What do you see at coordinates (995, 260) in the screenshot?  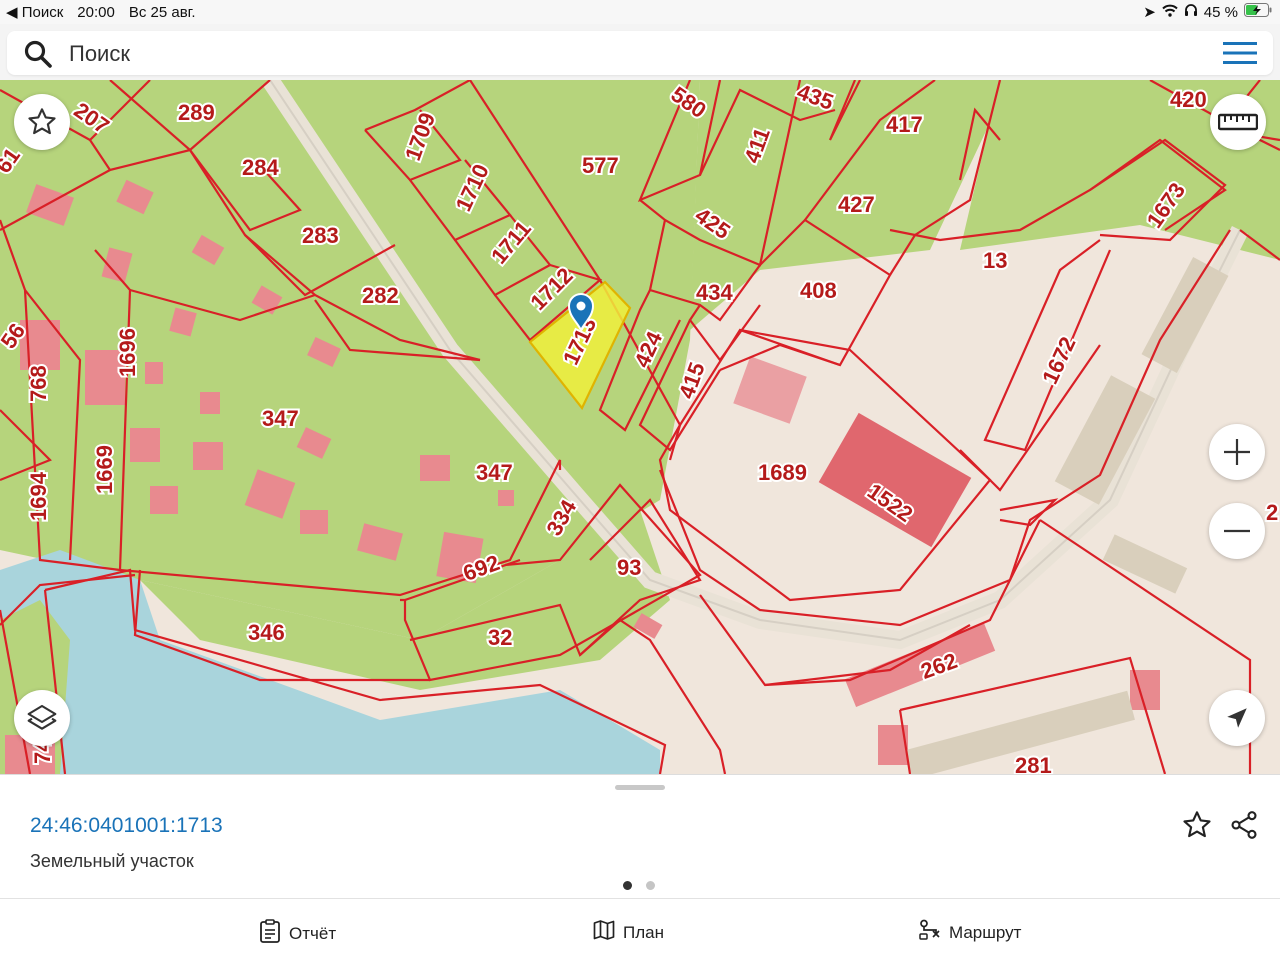 I see `parcel-label: 13` at bounding box center [995, 260].